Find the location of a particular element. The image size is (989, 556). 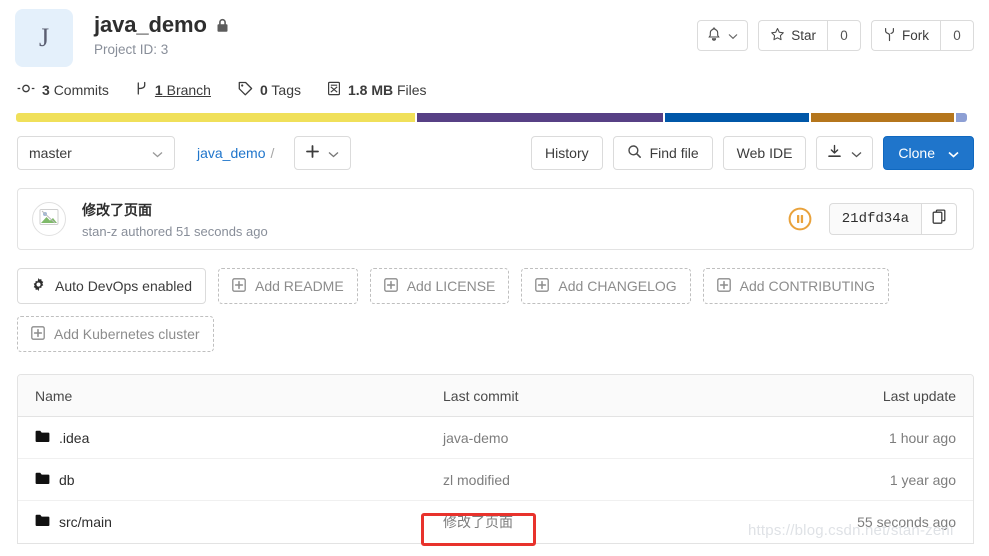

commit-text: 修改了页面 stan-z authored 51 seconds ago is located at coordinates (434, 219).